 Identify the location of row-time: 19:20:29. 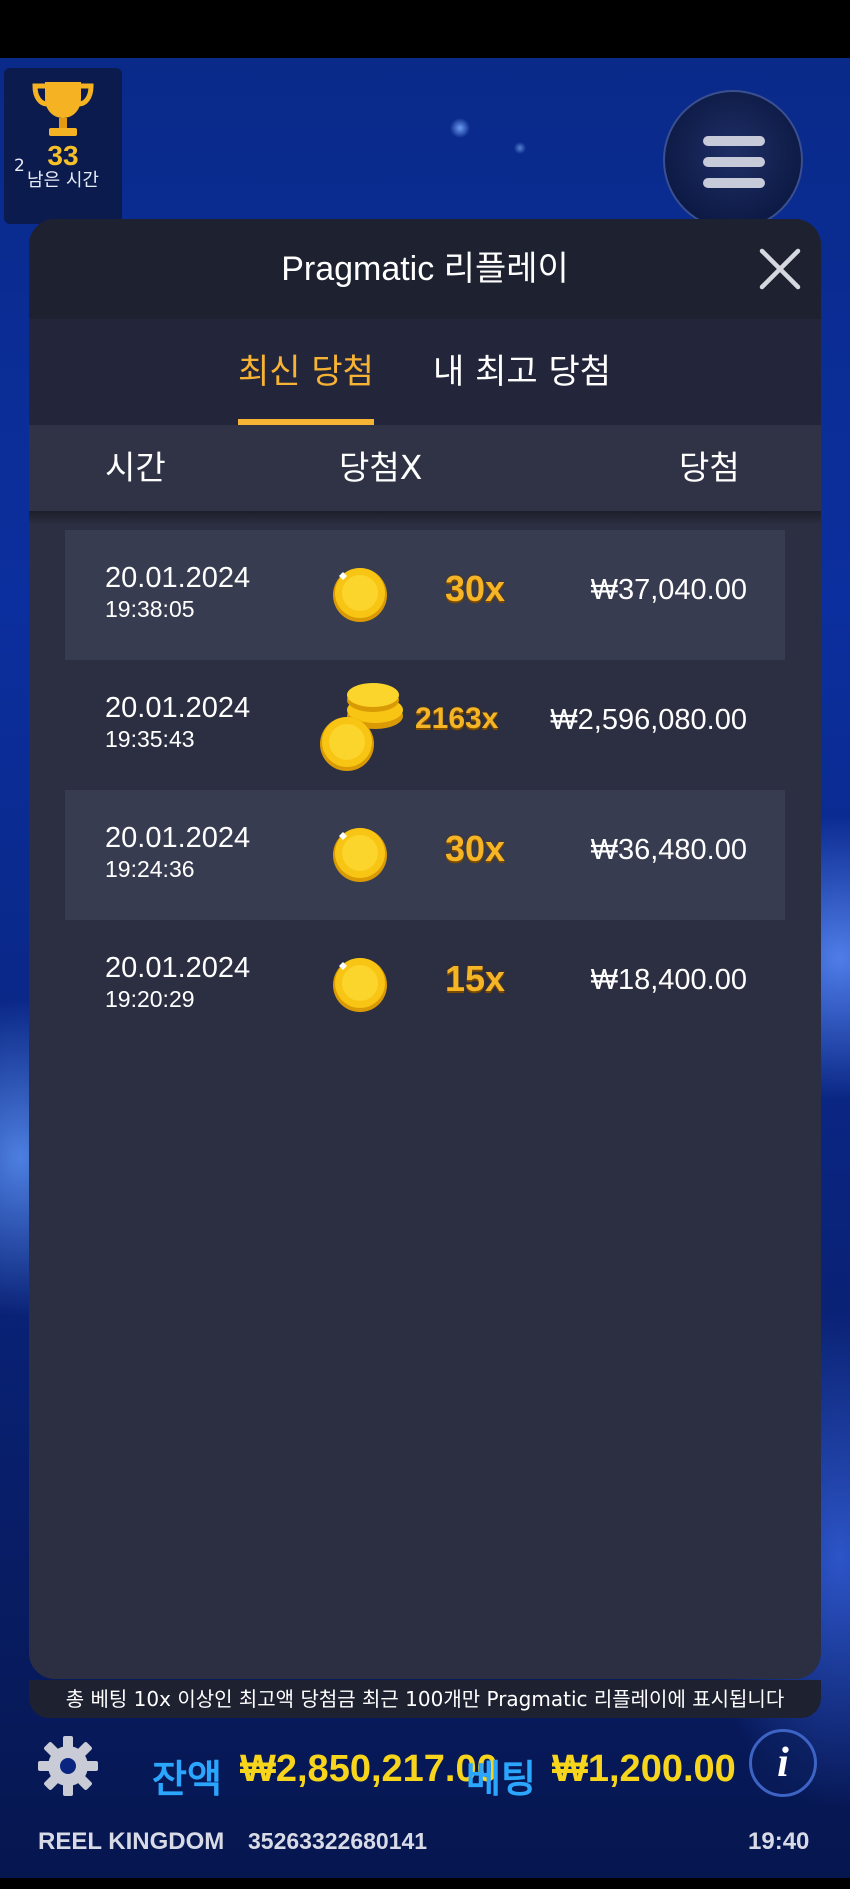
(150, 999).